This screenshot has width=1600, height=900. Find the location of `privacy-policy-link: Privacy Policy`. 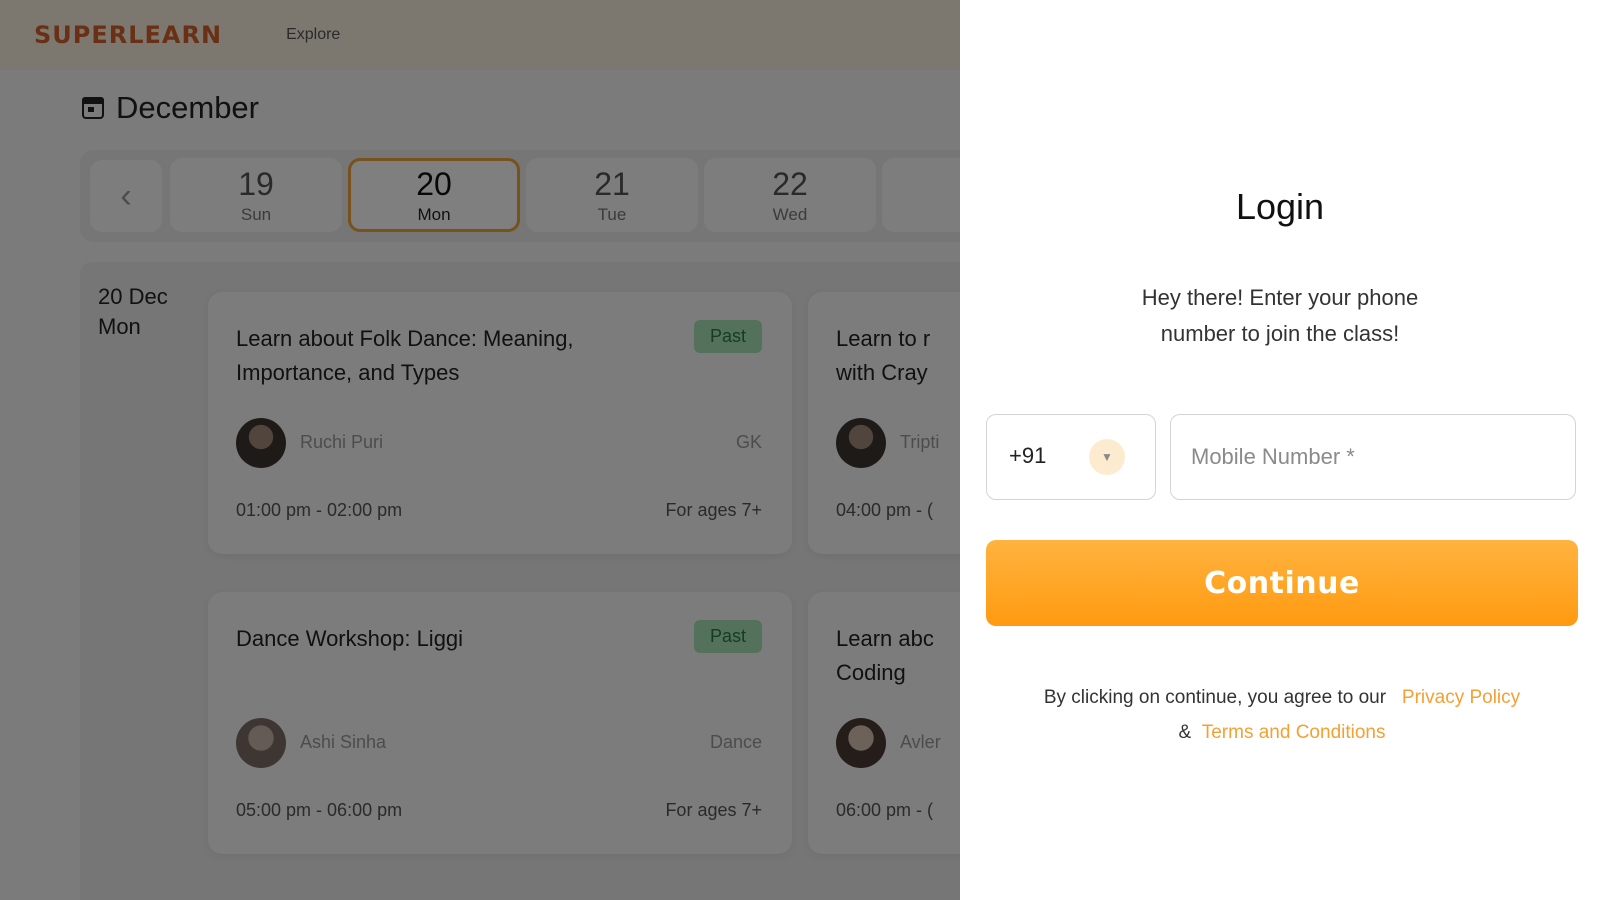

privacy-policy-link: Privacy Policy is located at coordinates (1461, 697).